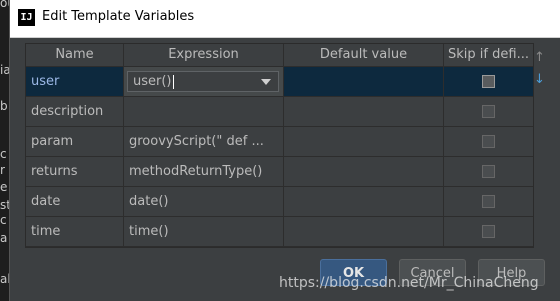 The width and height of the screenshot is (560, 301). What do you see at coordinates (204, 111) in the screenshot?
I see `expression-cell` at bounding box center [204, 111].